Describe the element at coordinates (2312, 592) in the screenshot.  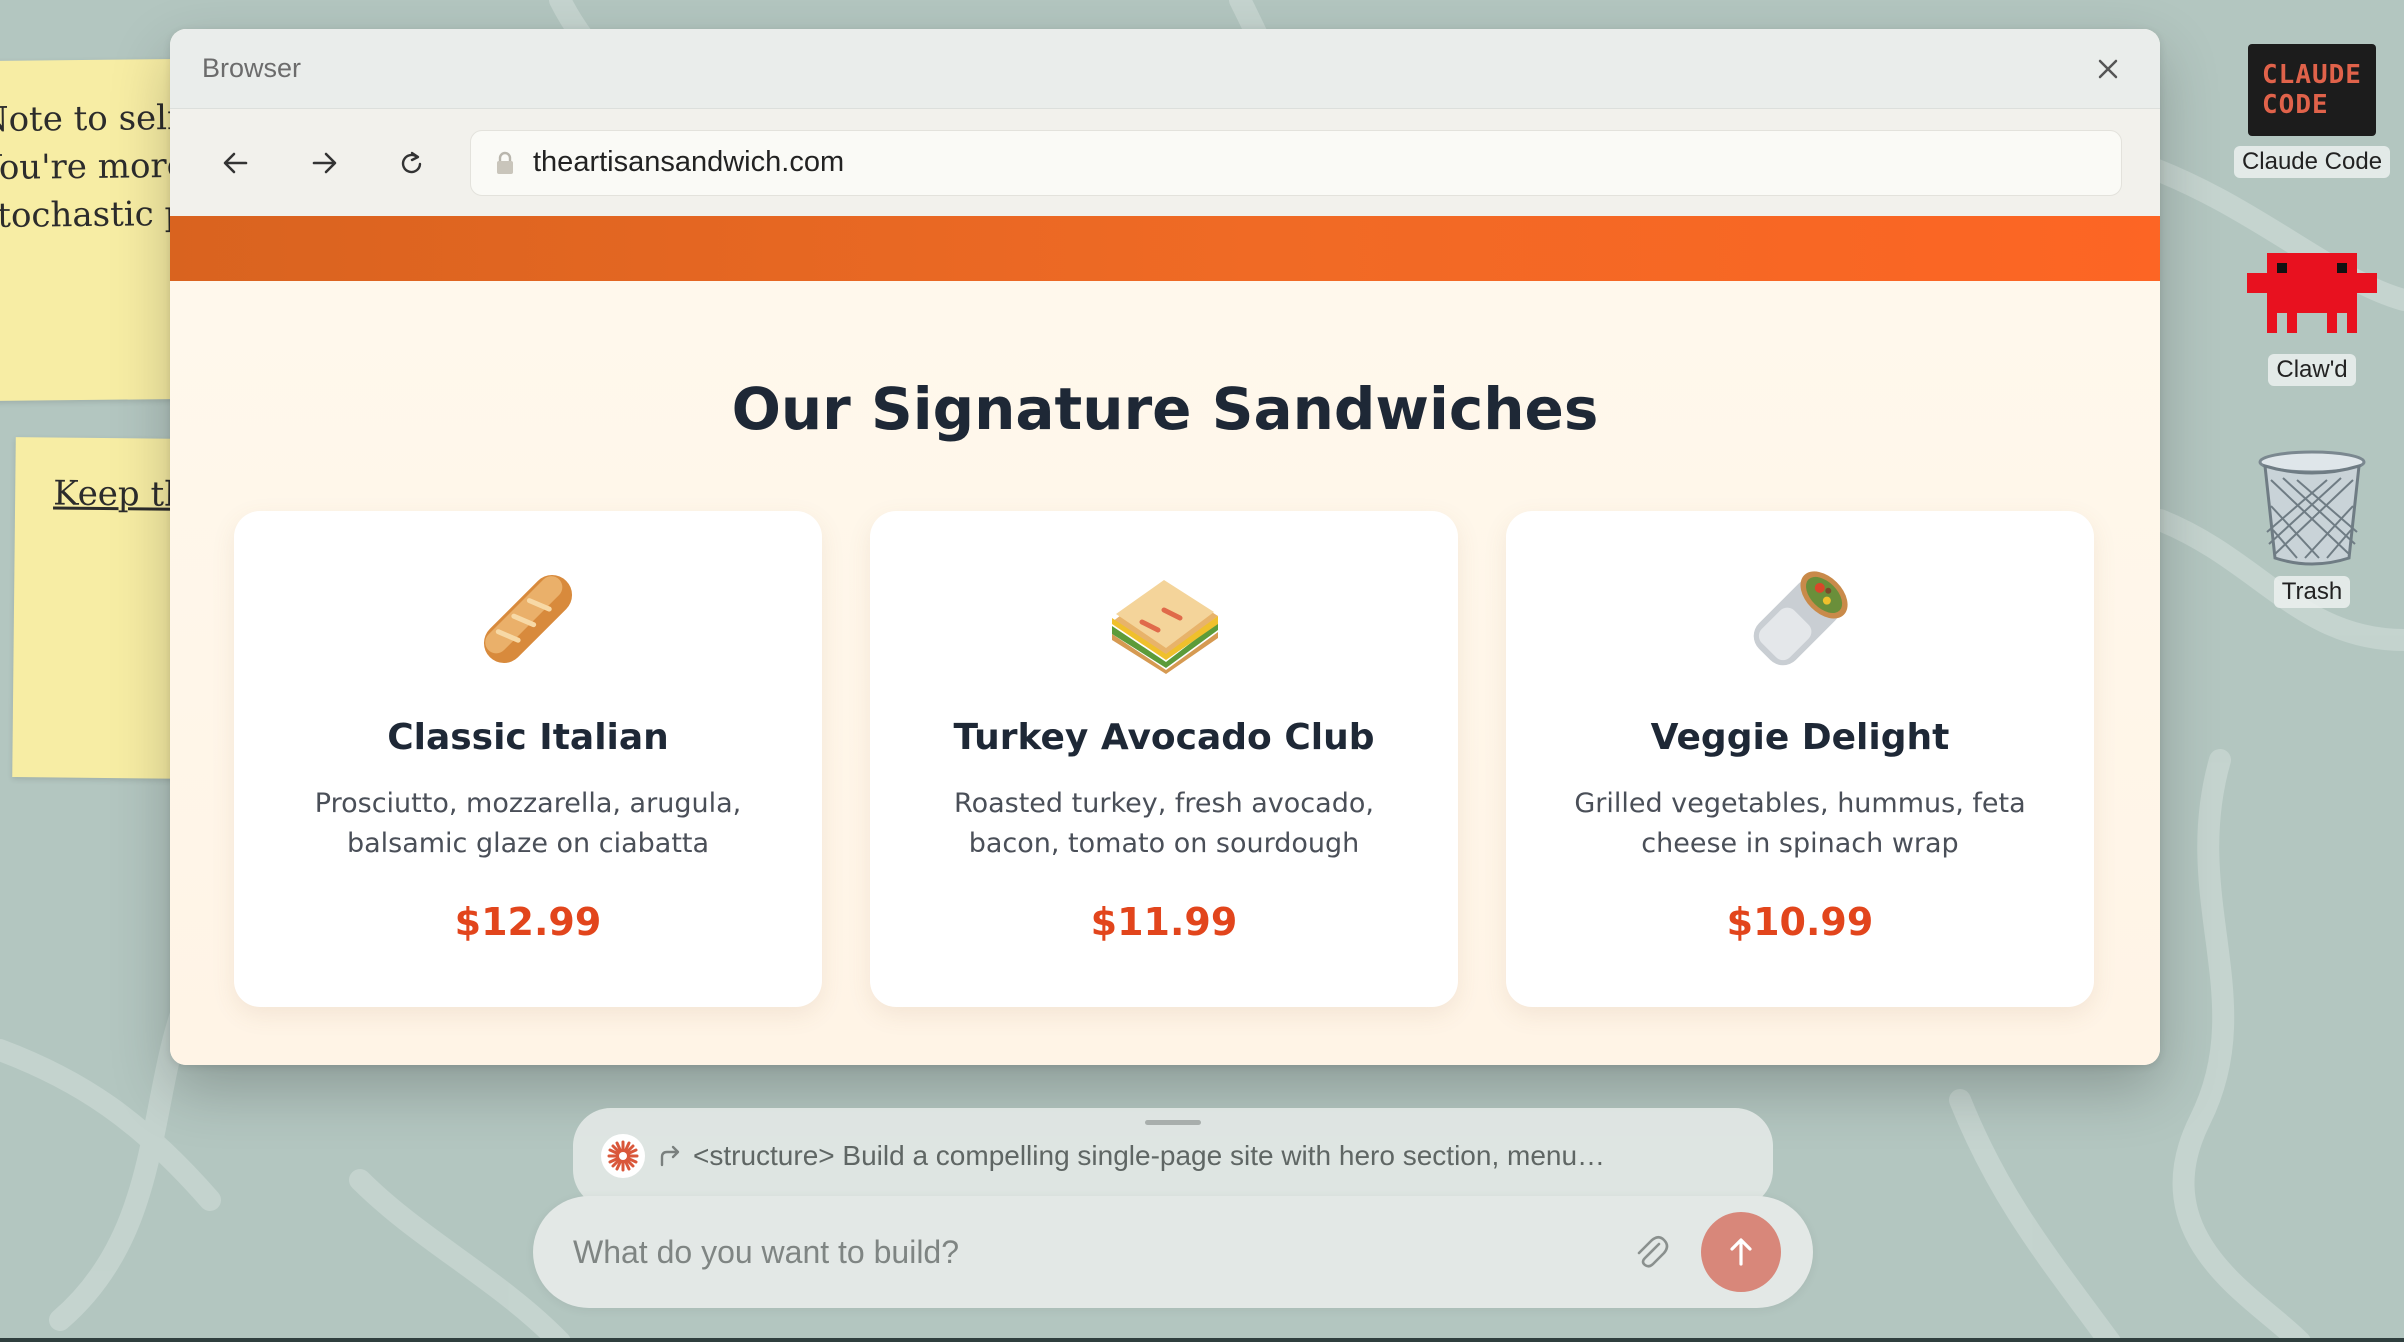
I see `desktop-icon-label: Trash` at that location.